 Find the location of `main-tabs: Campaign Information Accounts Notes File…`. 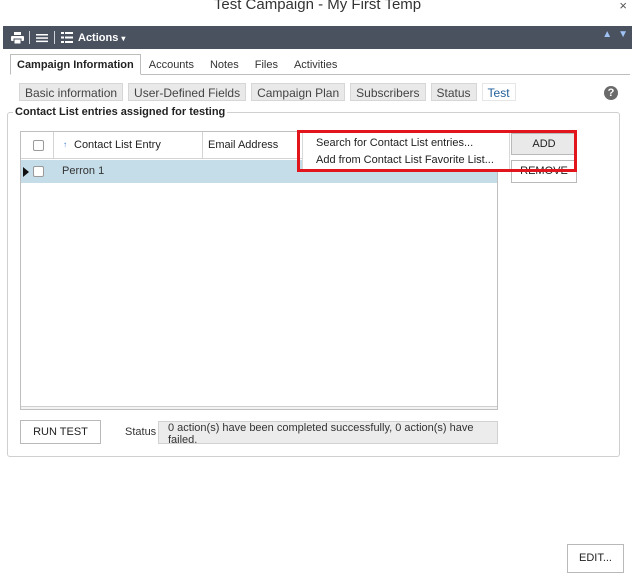

main-tabs: Campaign Information Accounts Notes File… is located at coordinates (320, 64).